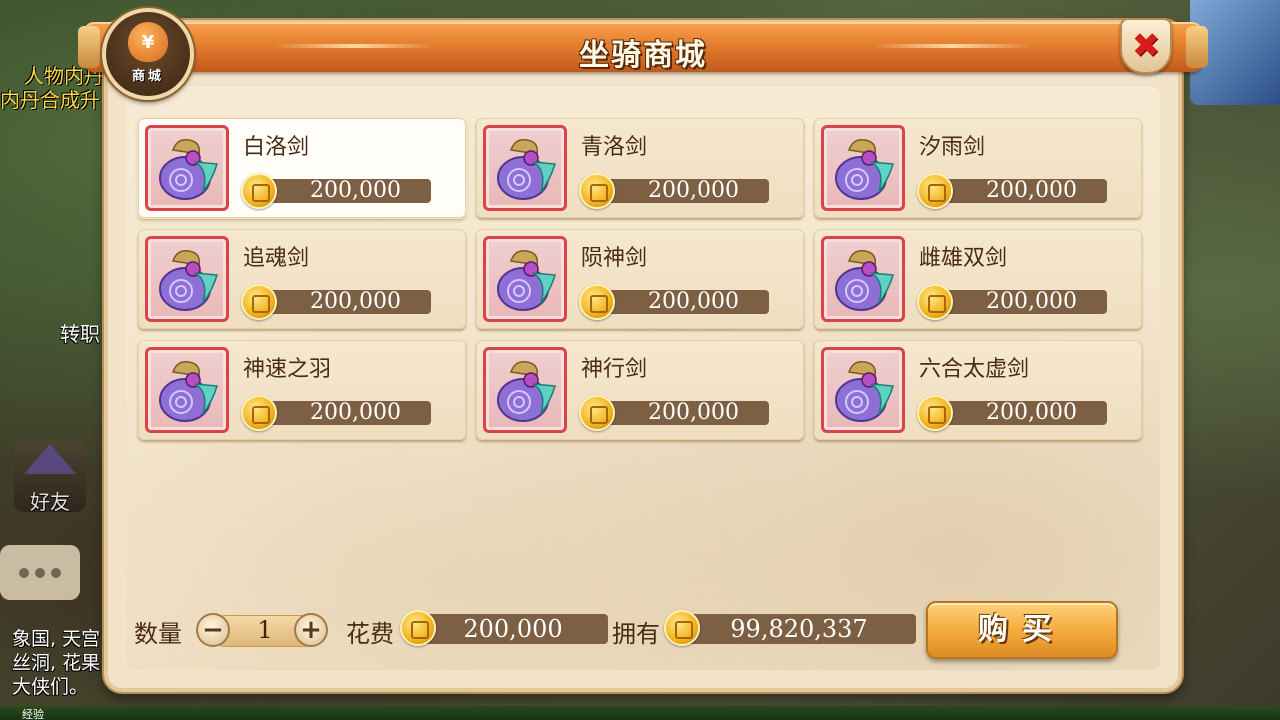  I want to click on quantity-value: 1, so click(265, 630).